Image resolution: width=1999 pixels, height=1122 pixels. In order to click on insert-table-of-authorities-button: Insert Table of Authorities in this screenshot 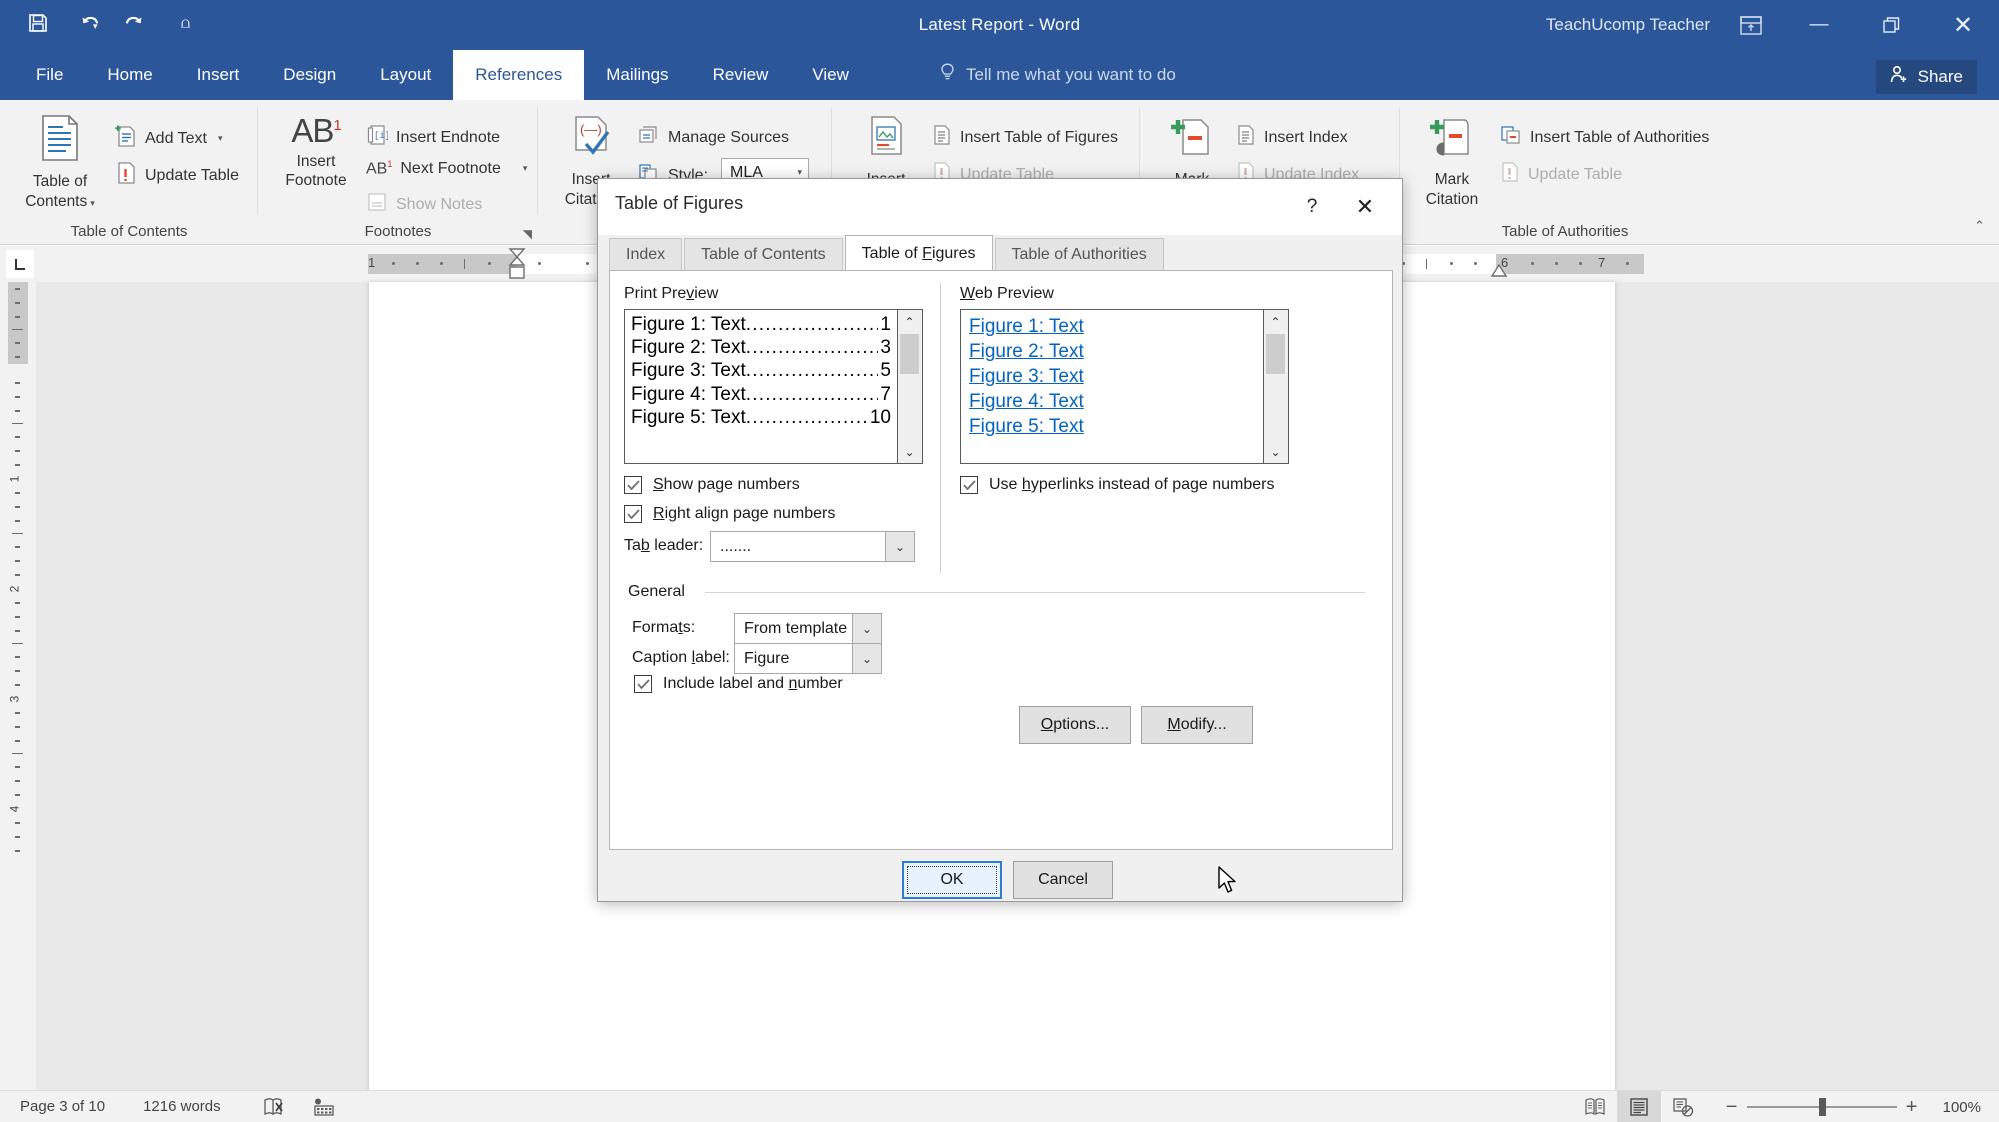, I will do `click(1604, 137)`.